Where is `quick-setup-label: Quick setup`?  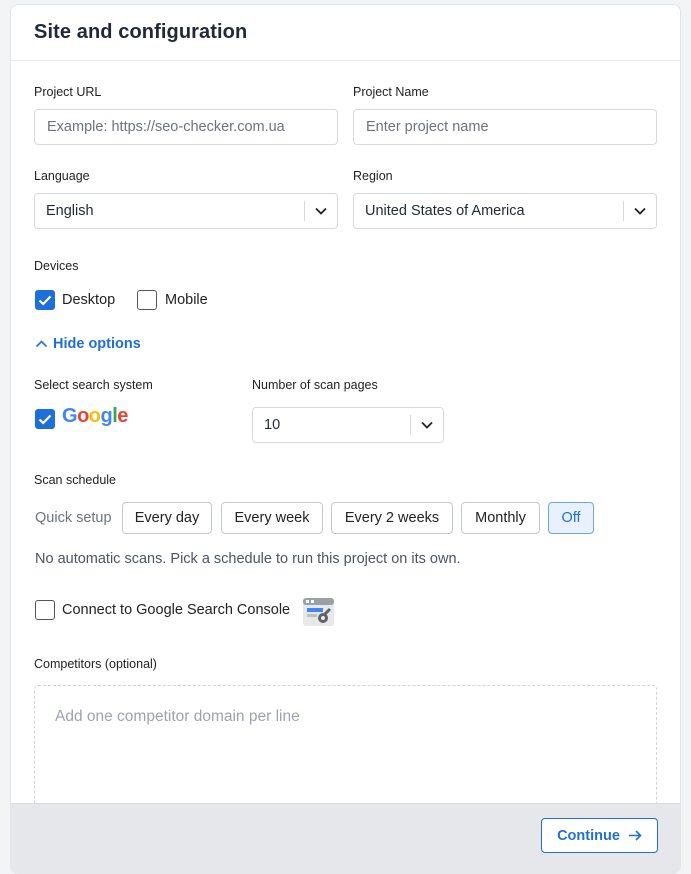
quick-setup-label: Quick setup is located at coordinates (73, 518).